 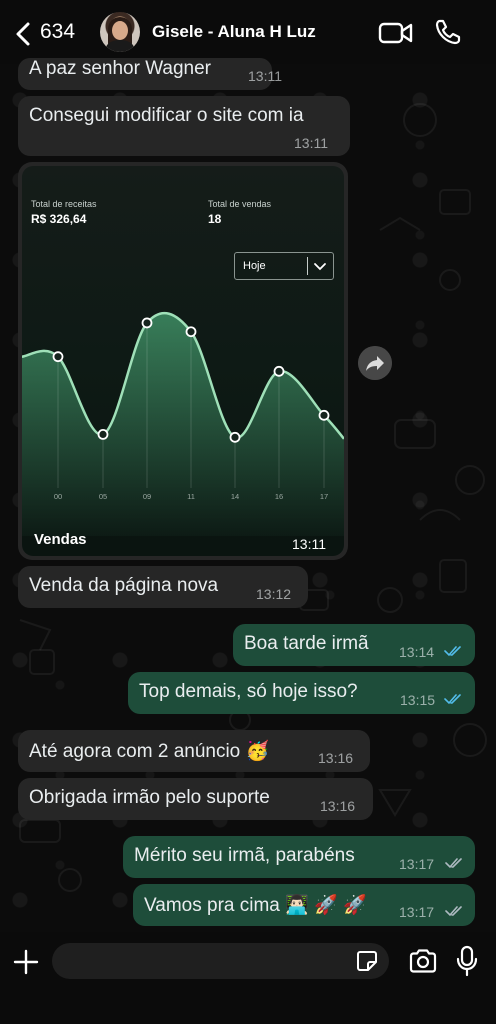 I want to click on sticker-icon, so click(x=367, y=961).